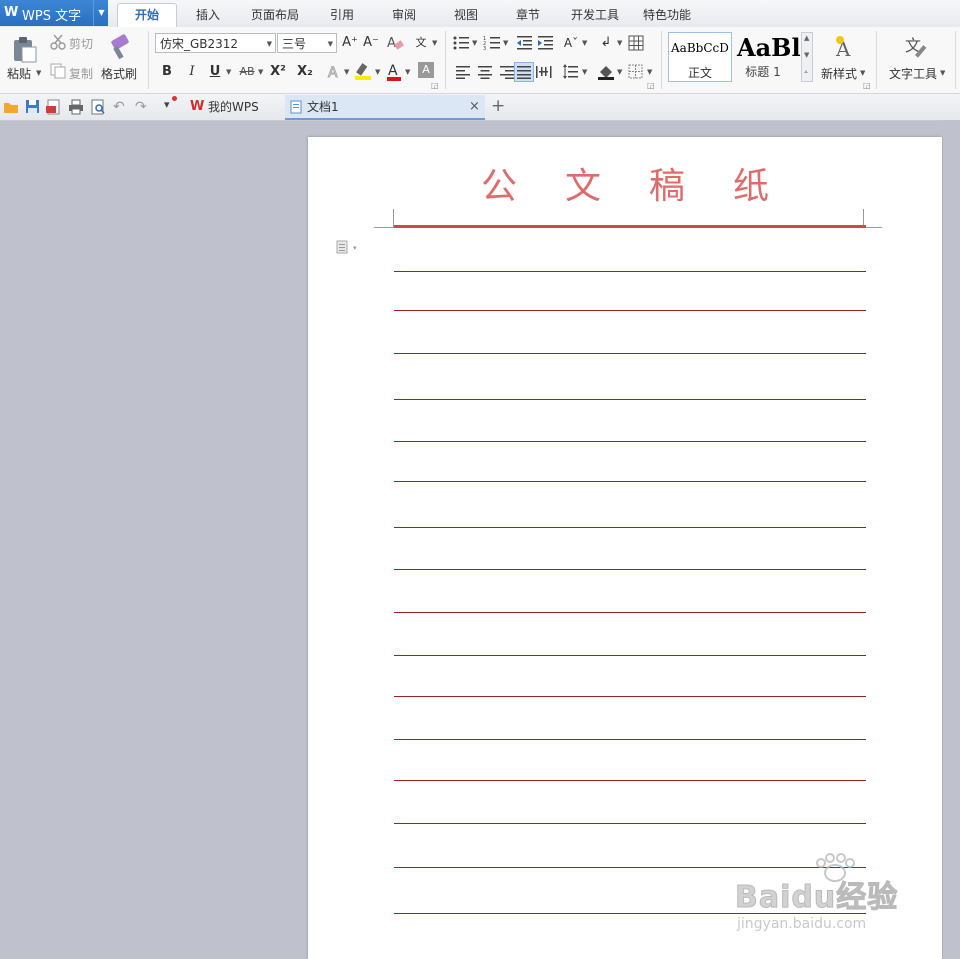 Image resolution: width=960 pixels, height=959 pixels. What do you see at coordinates (845, 47) in the screenshot?
I see `new-style-icon: A` at bounding box center [845, 47].